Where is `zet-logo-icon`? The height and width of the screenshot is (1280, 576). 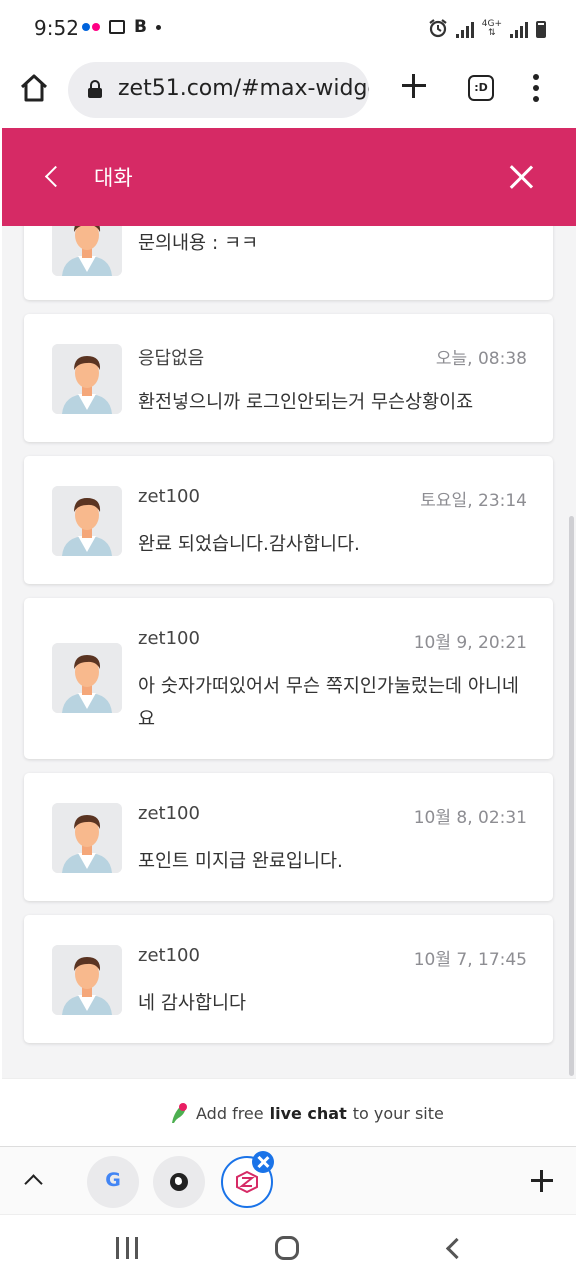 zet-logo-icon is located at coordinates (247, 1182).